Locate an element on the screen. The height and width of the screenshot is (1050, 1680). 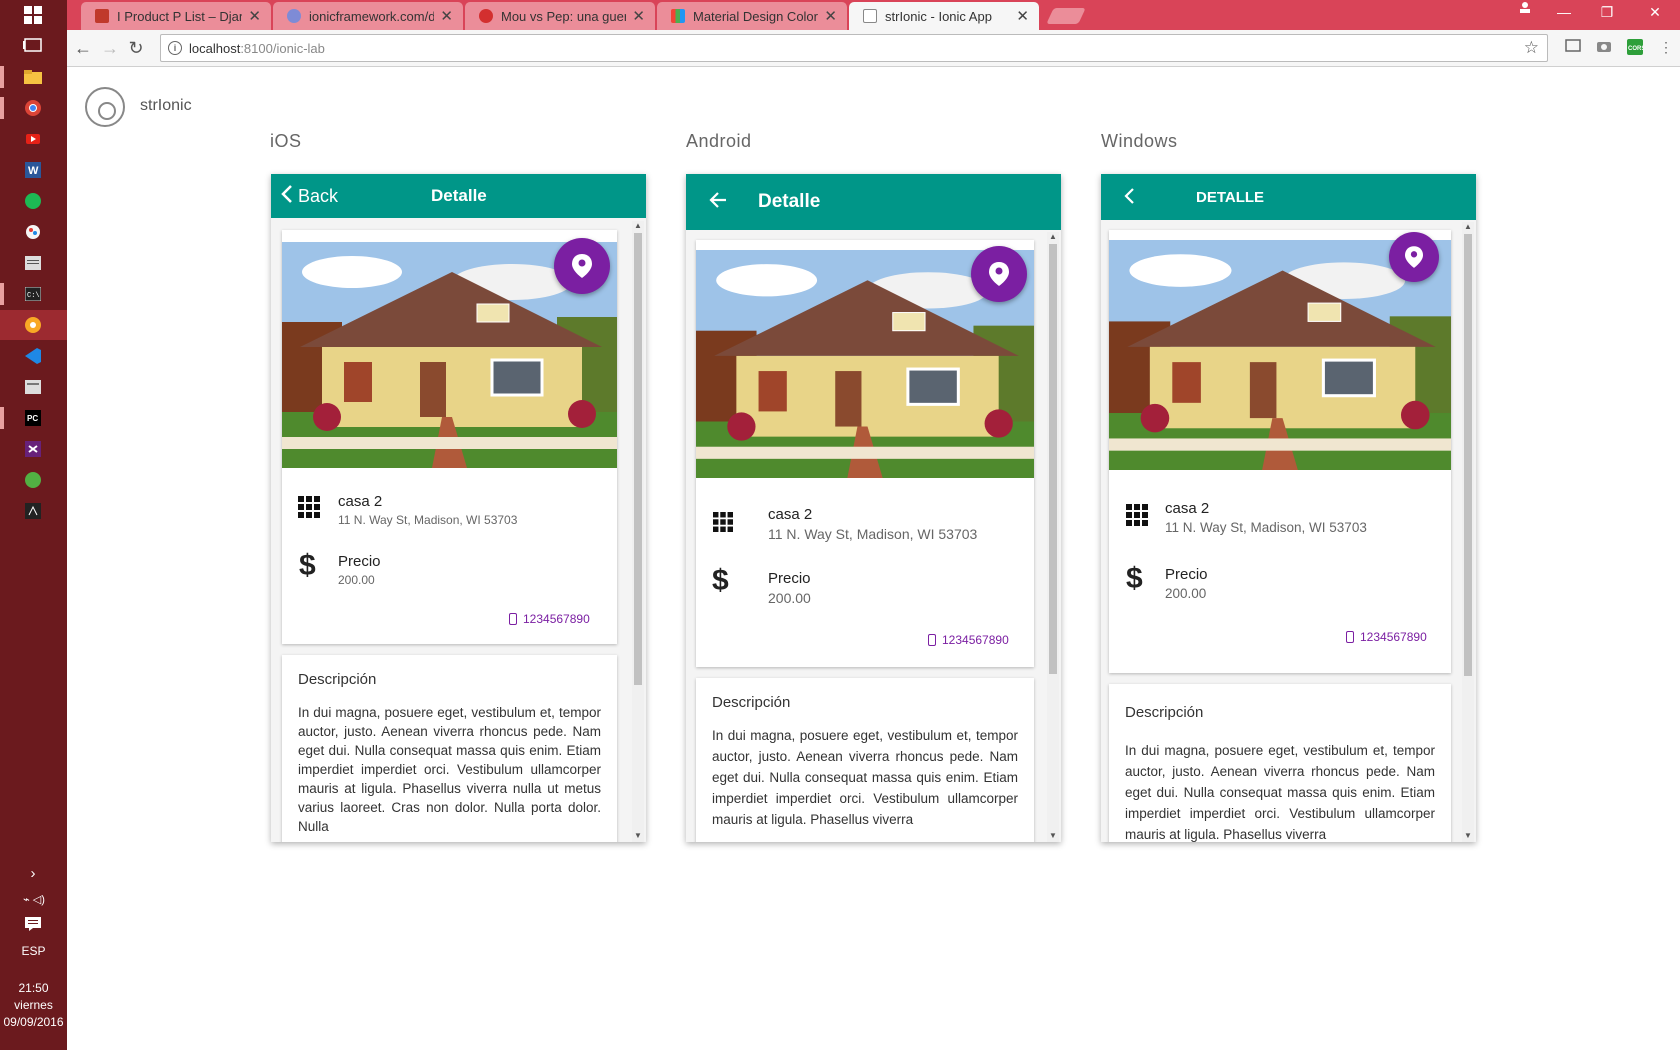
ios-back-label: Back is located at coordinates (318, 196).